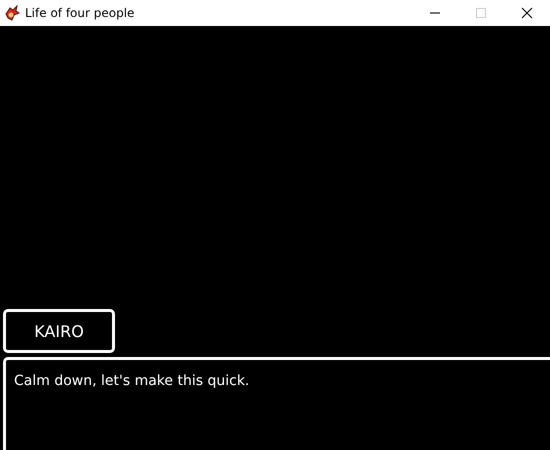 The image size is (550, 450). I want to click on app-icon, so click(12, 13).